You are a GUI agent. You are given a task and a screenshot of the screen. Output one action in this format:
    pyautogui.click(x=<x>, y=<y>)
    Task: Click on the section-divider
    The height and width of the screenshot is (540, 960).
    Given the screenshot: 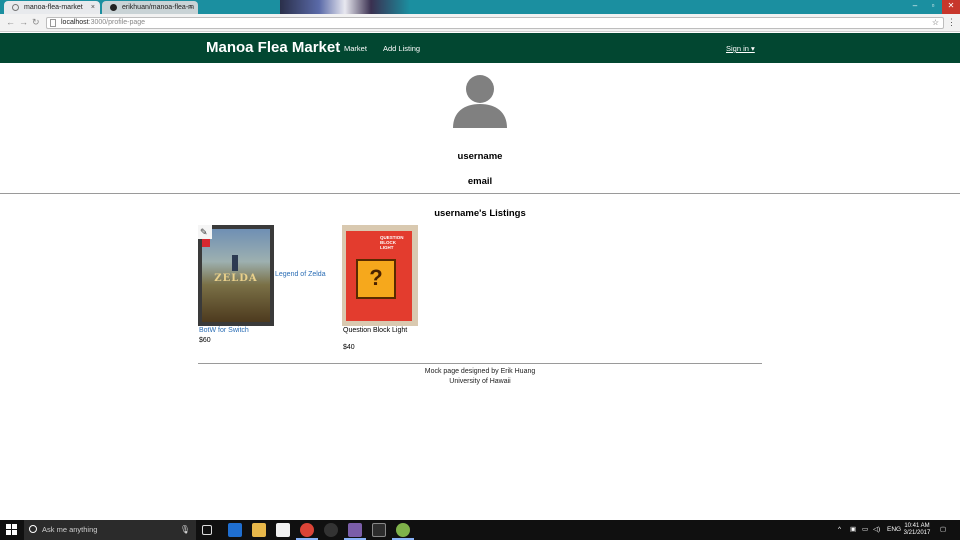 What is the action you would take?
    pyautogui.click(x=480, y=193)
    